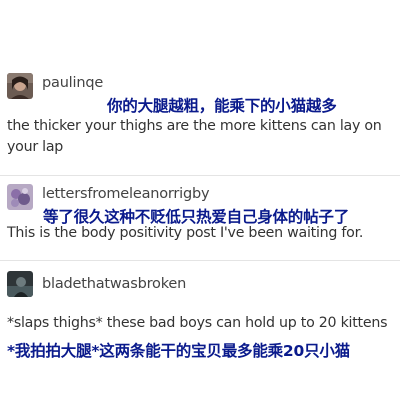  Describe the element at coordinates (178, 351) in the screenshot. I see `caption-zh-3: *我拍拍大腿*这两条能干的宝贝最多能乘20只小猫` at that location.